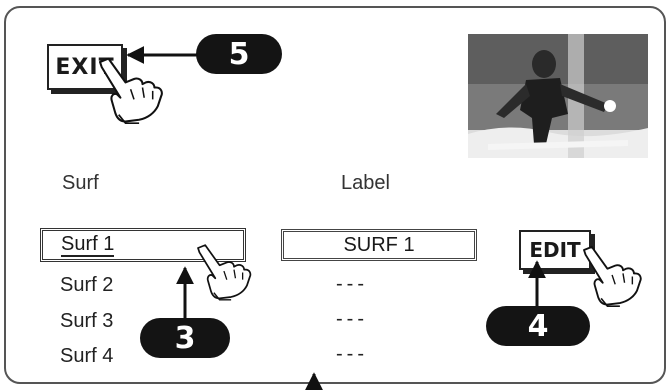 The width and height of the screenshot is (672, 390). What do you see at coordinates (239, 54) in the screenshot?
I see `step-5-callout: 5` at bounding box center [239, 54].